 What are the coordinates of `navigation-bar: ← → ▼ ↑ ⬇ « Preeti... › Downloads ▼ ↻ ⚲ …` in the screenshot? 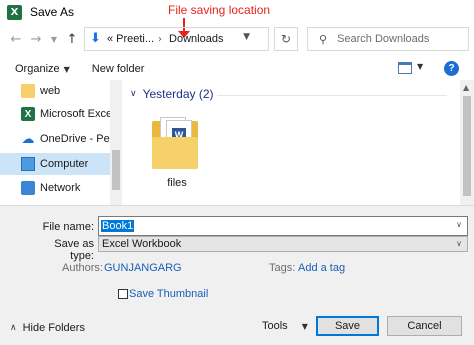 It's located at (237, 41).